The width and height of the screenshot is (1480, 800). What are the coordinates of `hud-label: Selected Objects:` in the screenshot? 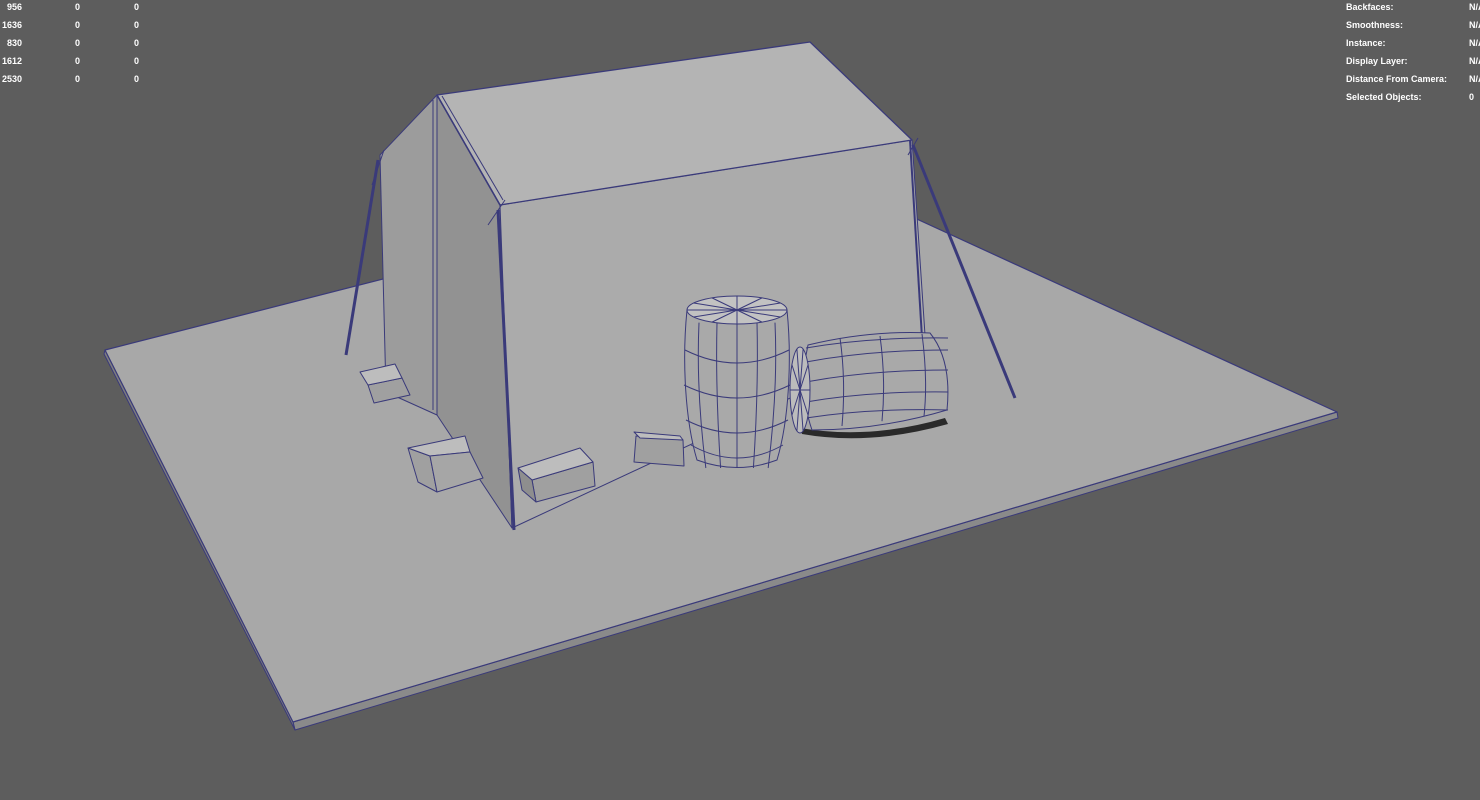 It's located at (1384, 97).